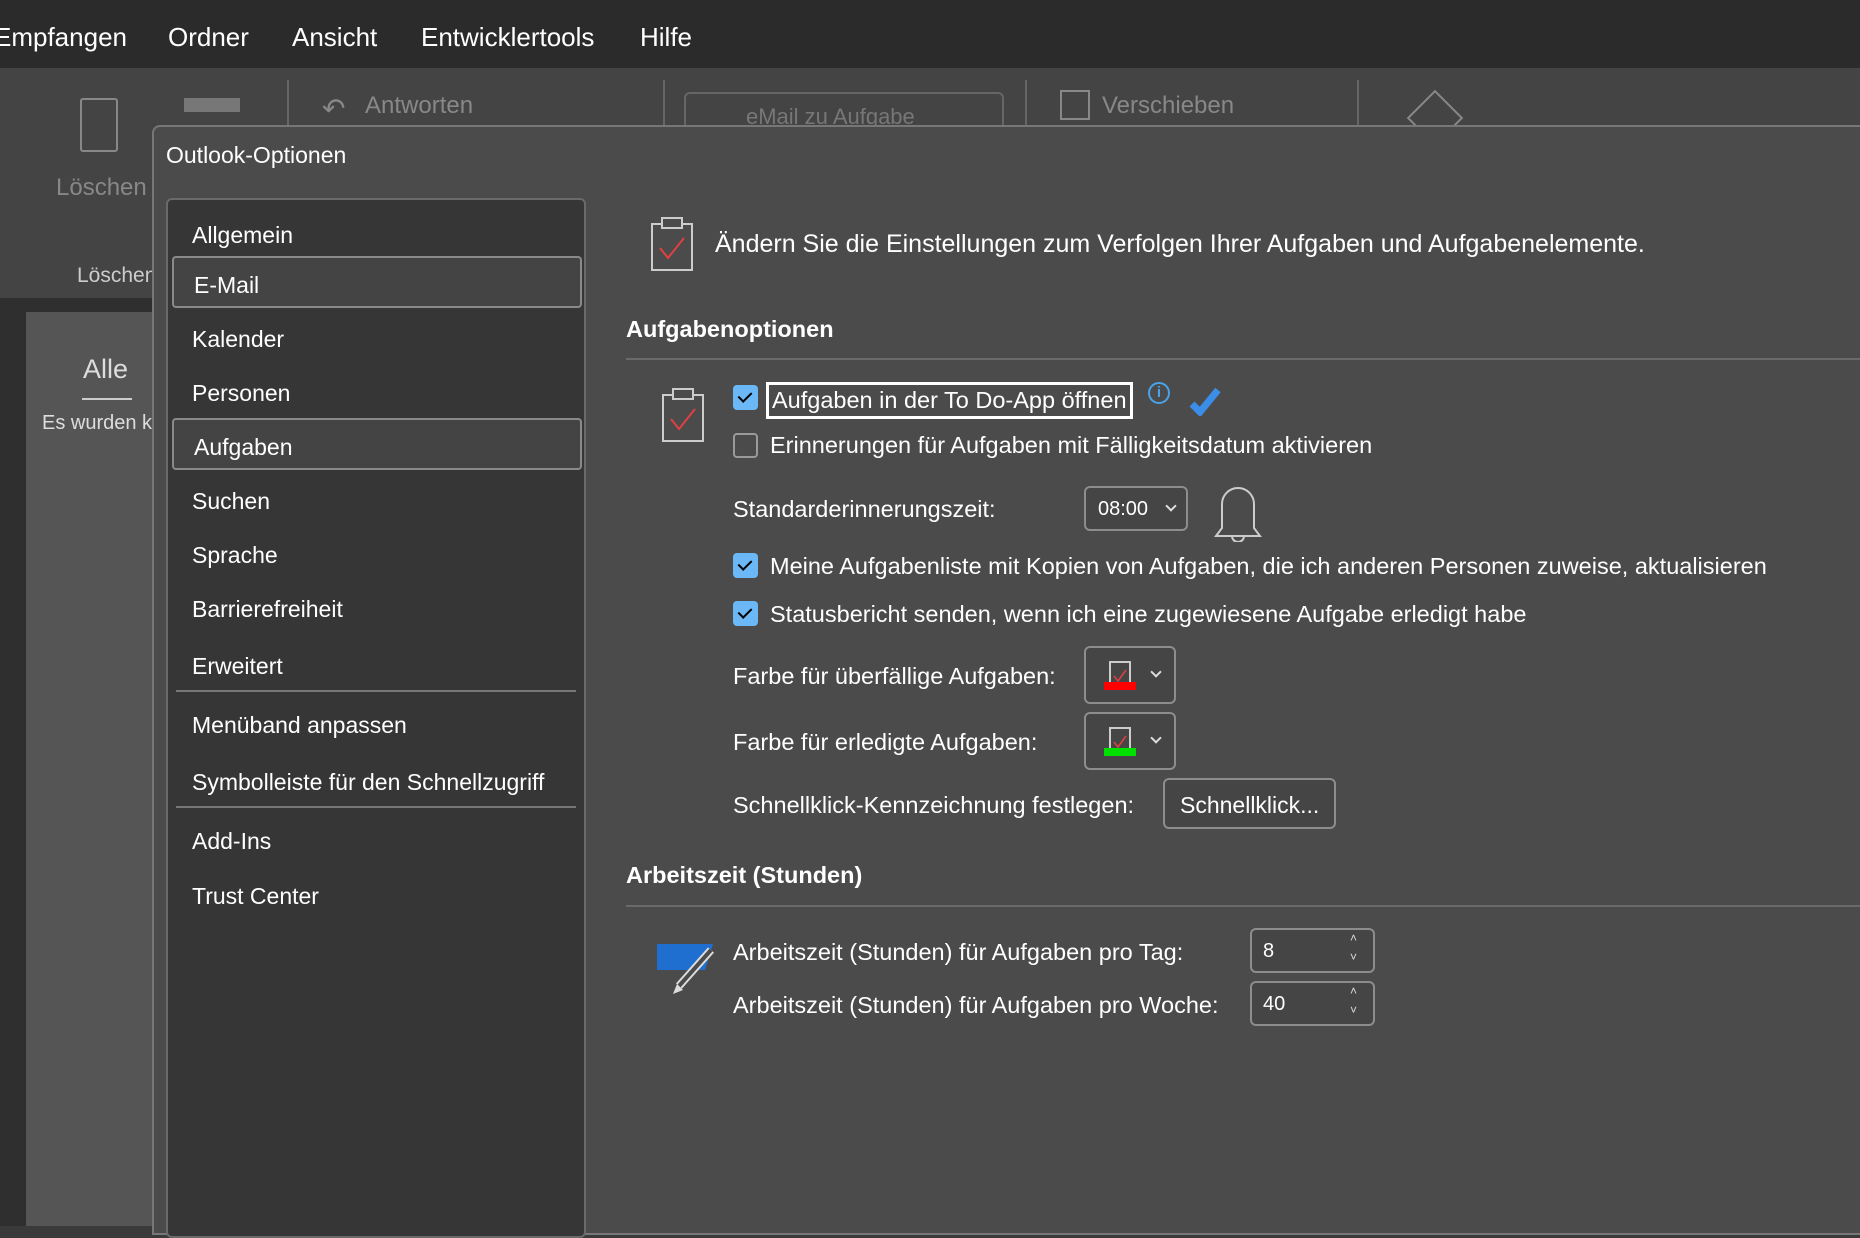  What do you see at coordinates (377, 444) in the screenshot?
I see `nav-aufgaben: Aufgaben` at bounding box center [377, 444].